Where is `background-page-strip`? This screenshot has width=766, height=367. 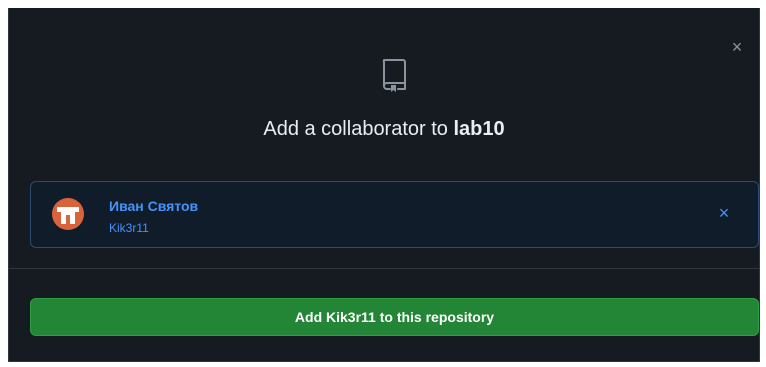 background-page-strip is located at coordinates (383, 4).